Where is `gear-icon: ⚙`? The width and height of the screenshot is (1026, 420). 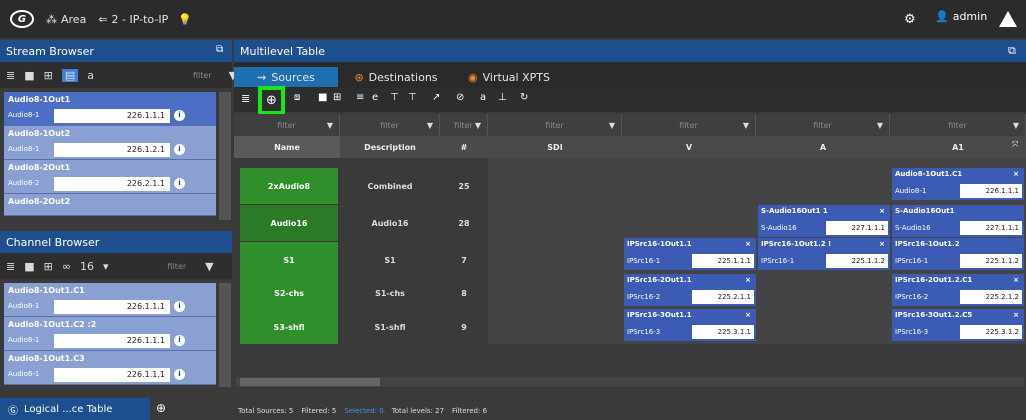 gear-icon: ⚙ is located at coordinates (910, 19).